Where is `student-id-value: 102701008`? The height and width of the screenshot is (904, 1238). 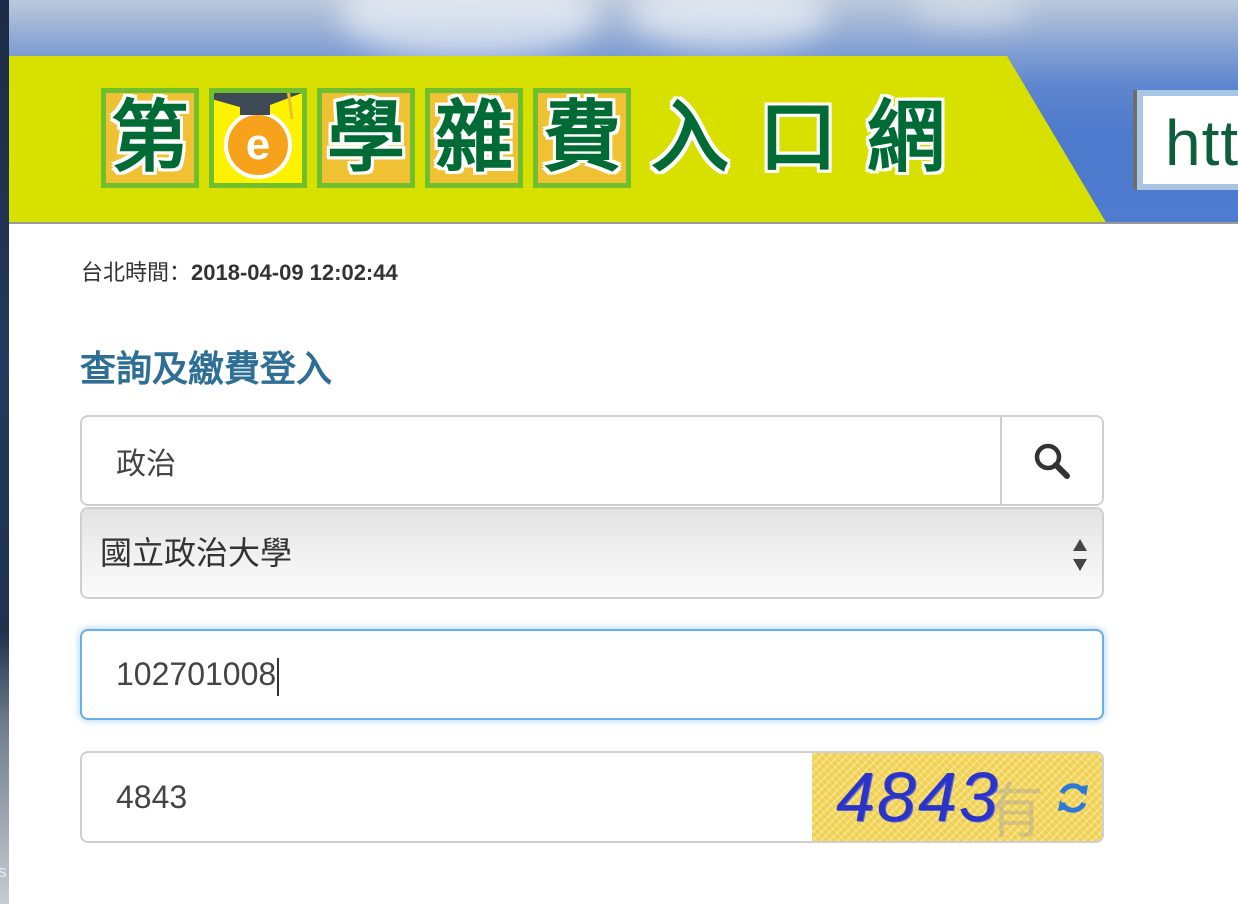
student-id-value: 102701008 is located at coordinates (198, 674).